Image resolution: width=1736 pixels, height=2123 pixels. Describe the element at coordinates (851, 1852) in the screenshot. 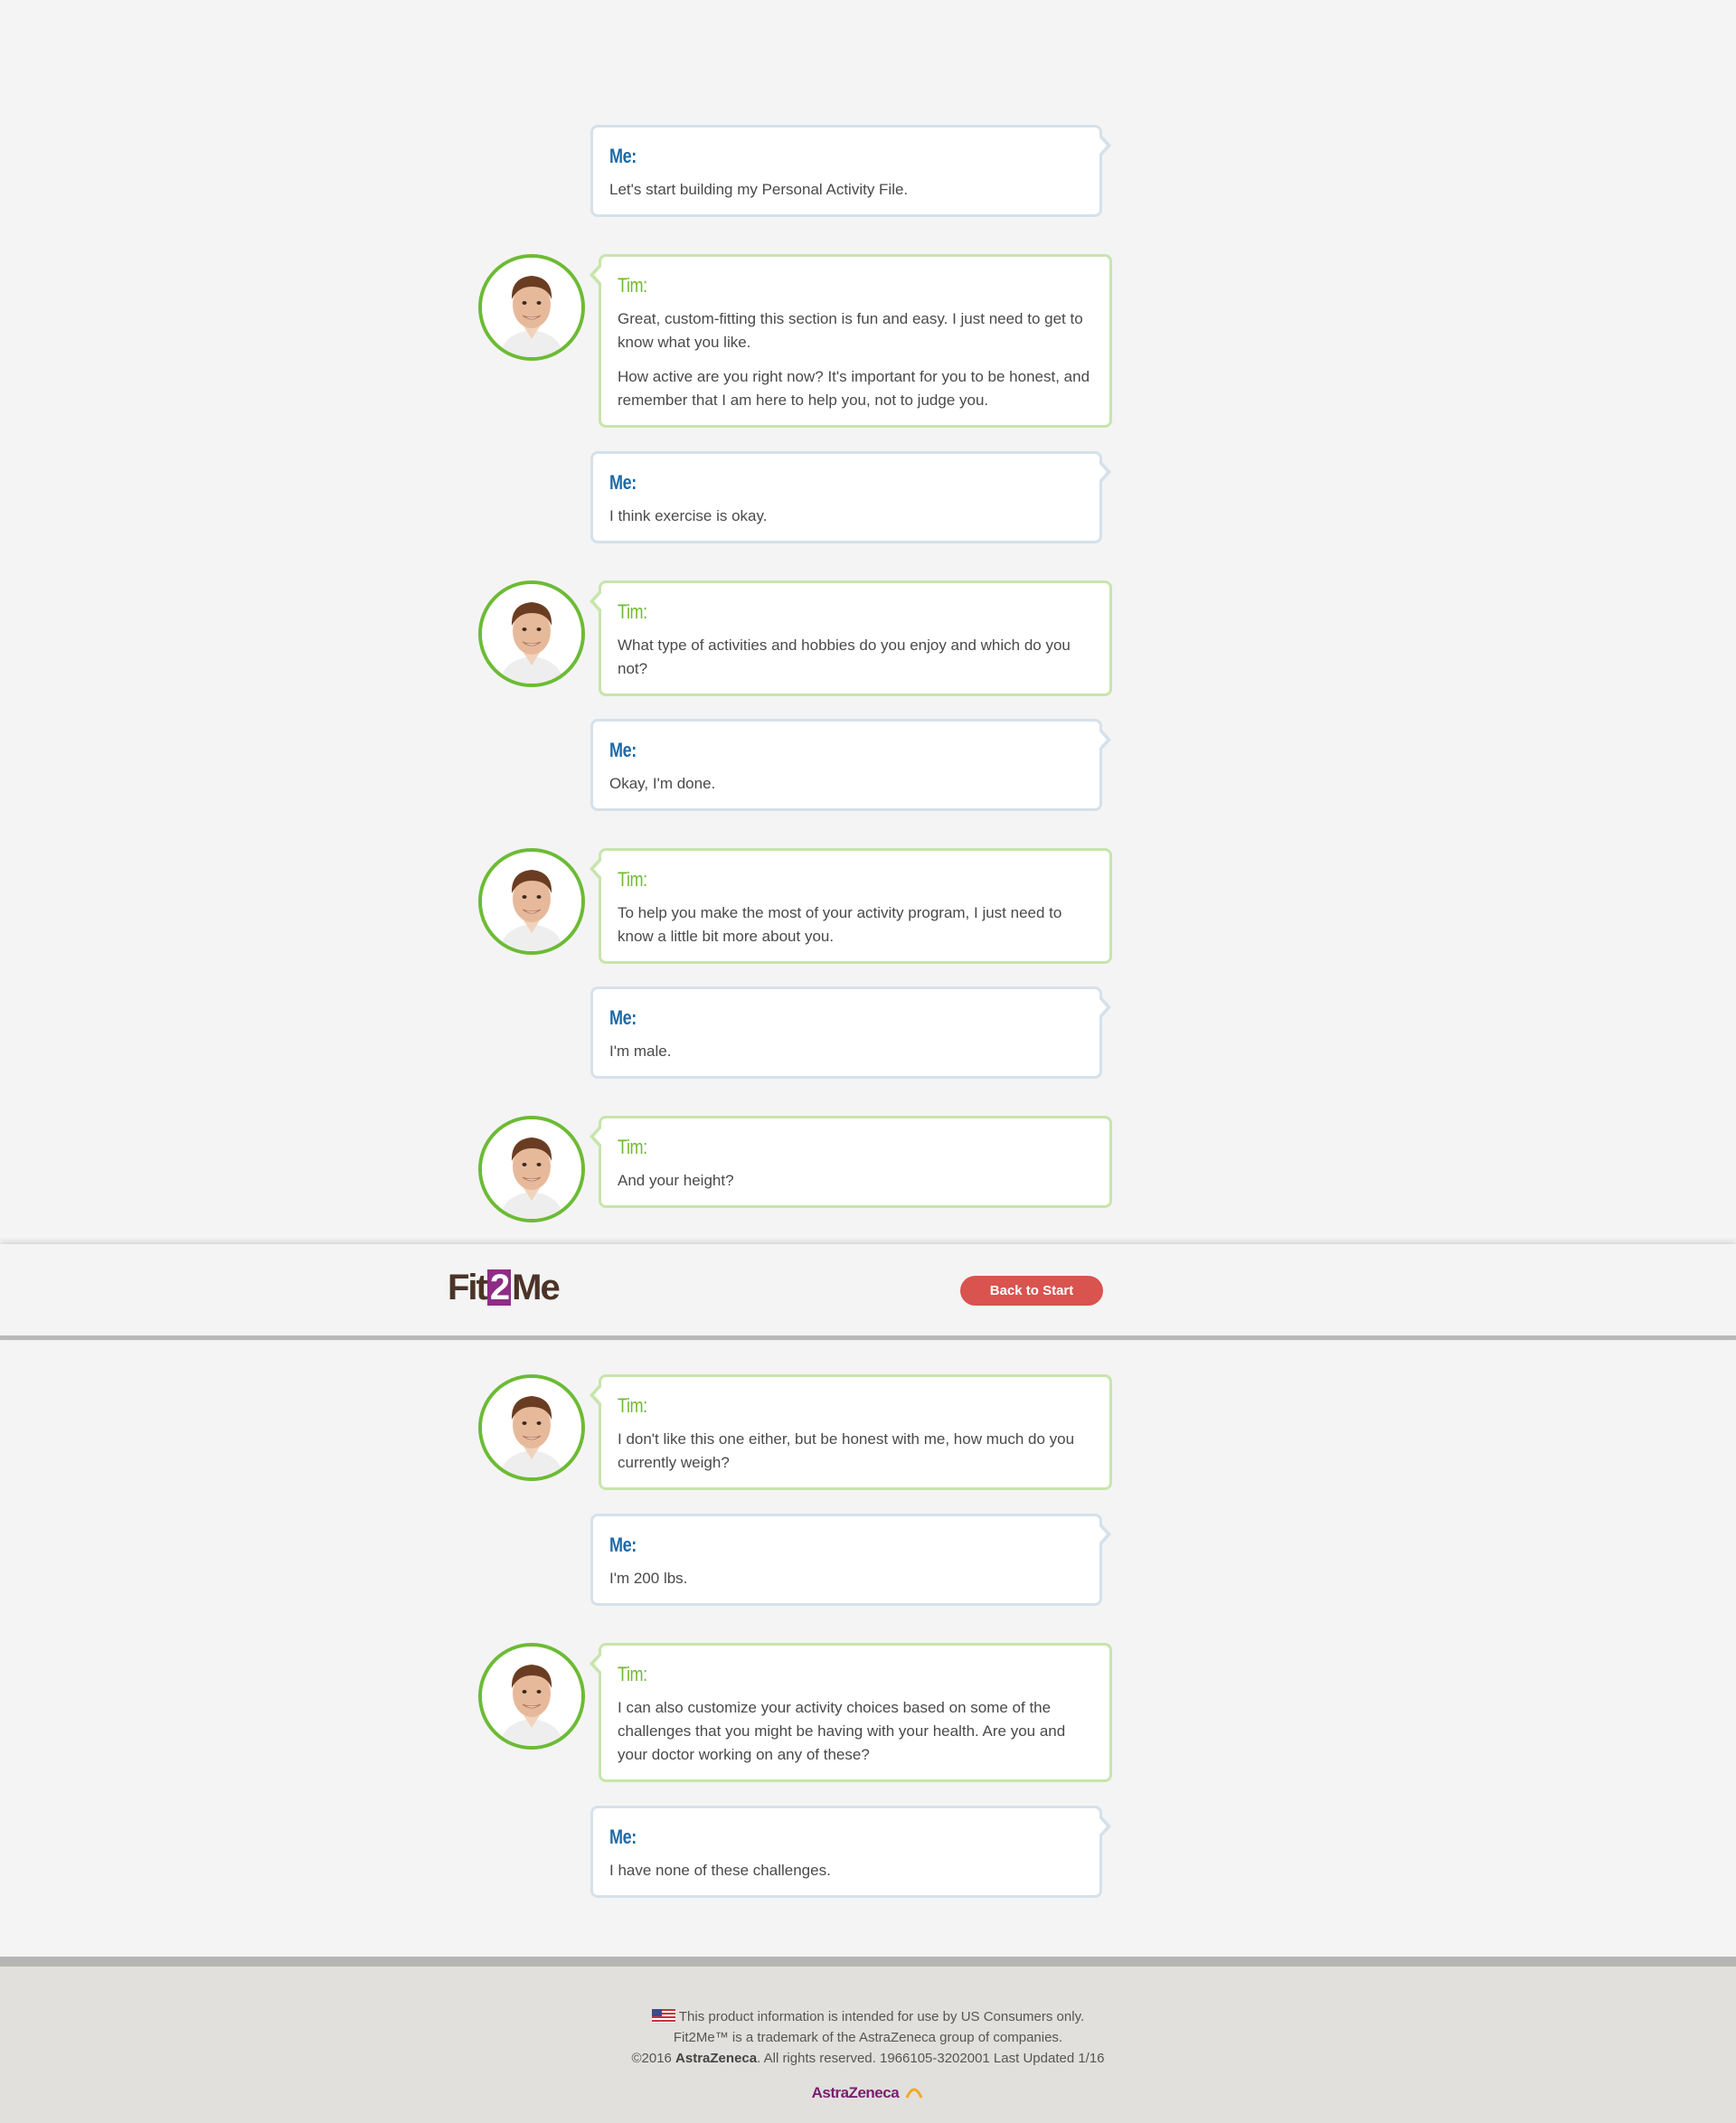

I see `user-message-bubble: Me: I have none of these challenges.` at that location.